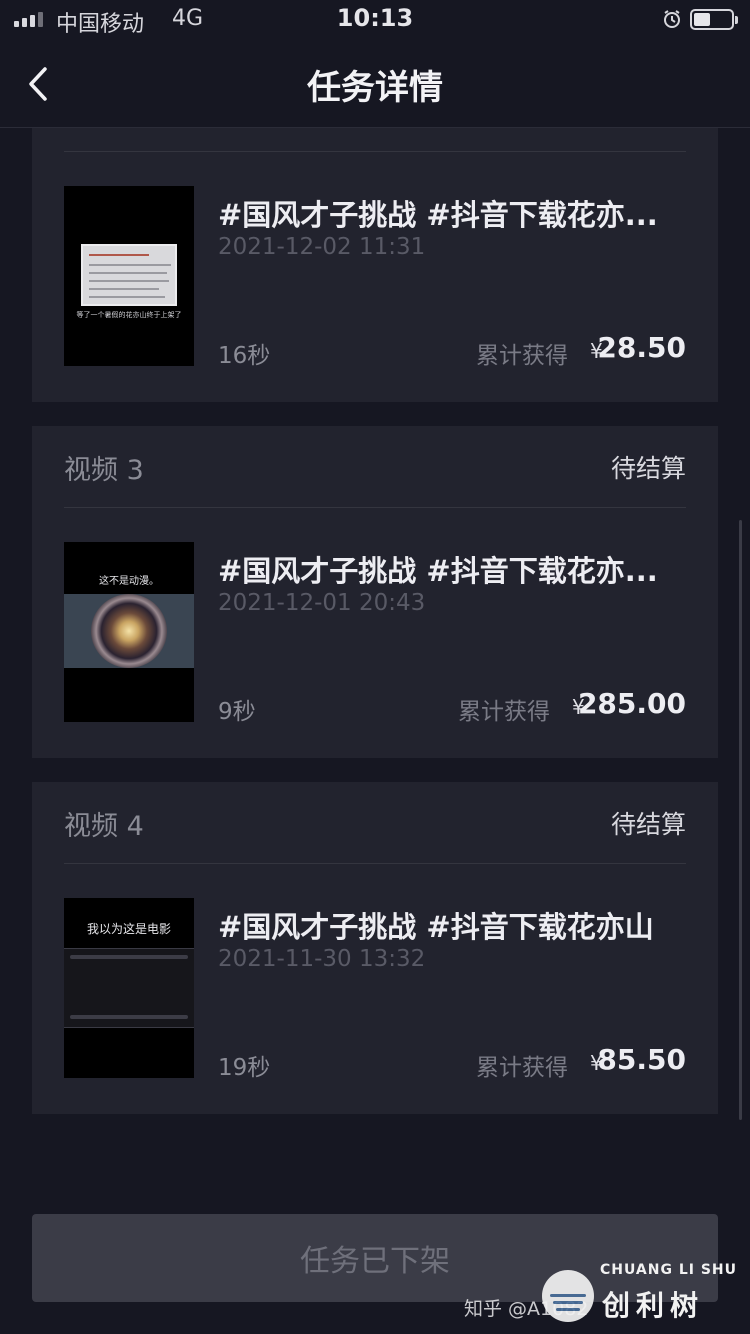  I want to click on video-date: 2021-12-02 11:31, so click(322, 247).